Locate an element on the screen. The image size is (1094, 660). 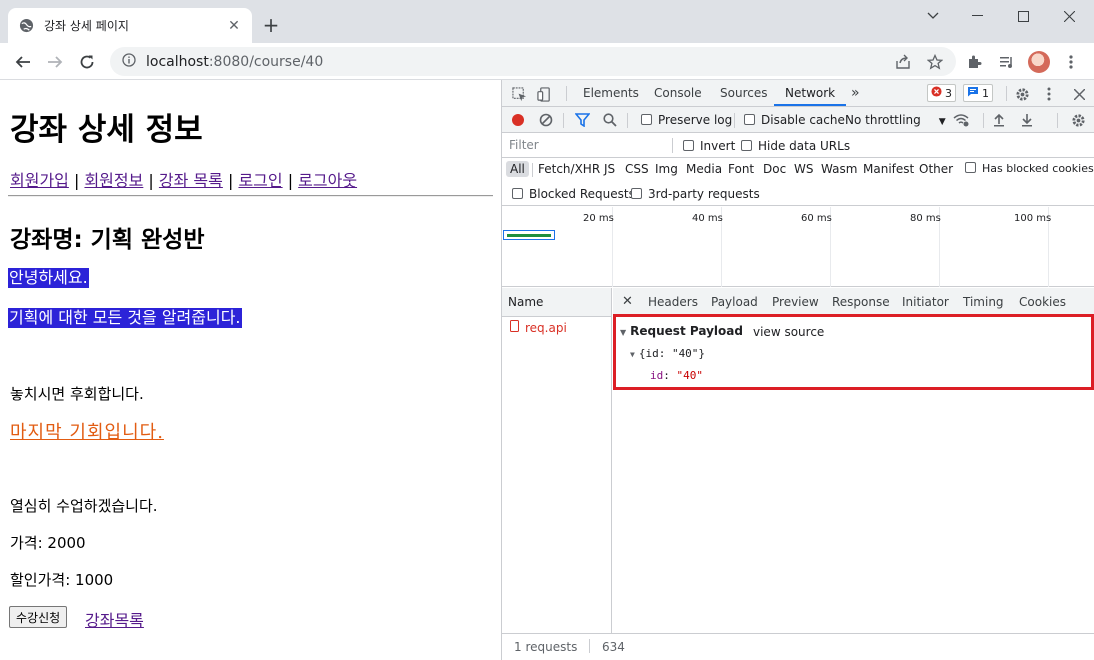
clear-icon is located at coordinates (546, 120).